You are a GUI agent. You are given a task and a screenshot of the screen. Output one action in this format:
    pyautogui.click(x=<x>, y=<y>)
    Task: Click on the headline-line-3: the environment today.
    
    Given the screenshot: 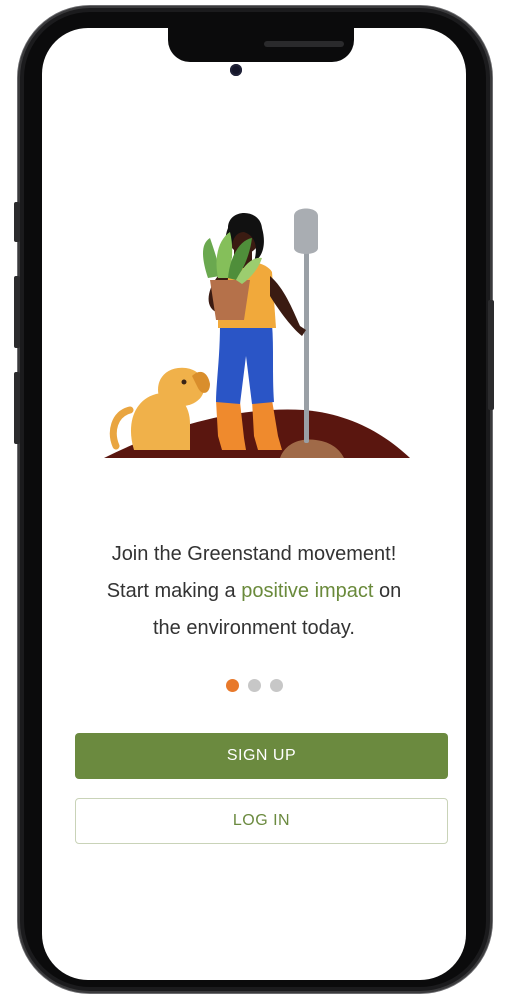 What is the action you would take?
    pyautogui.click(x=254, y=628)
    